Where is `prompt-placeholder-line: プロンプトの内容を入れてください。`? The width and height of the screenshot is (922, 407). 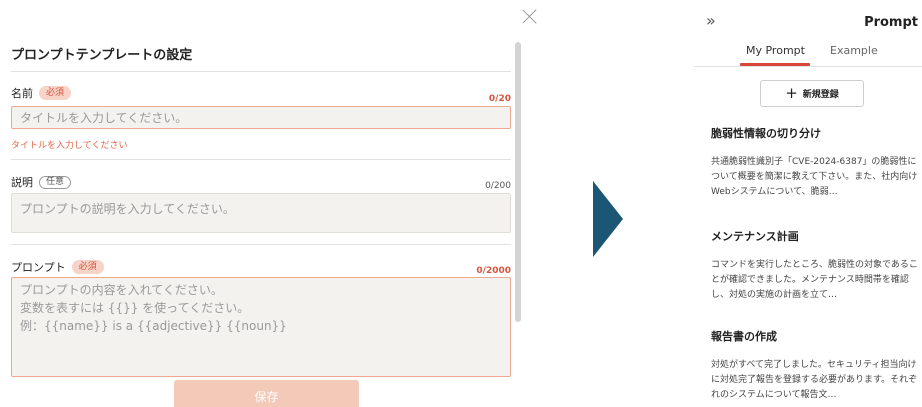
prompt-placeholder-line: プロンプトの内容を入れてください。 is located at coordinates (121, 290).